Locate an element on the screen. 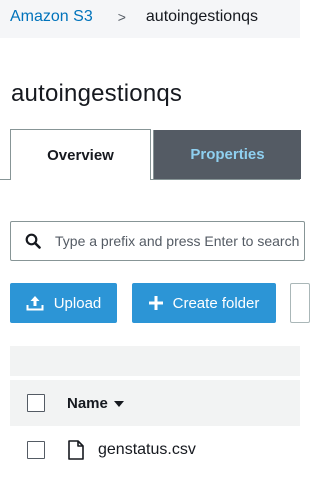 Image resolution: width=320 pixels, height=480 pixels. actions-button is located at coordinates (300, 303).